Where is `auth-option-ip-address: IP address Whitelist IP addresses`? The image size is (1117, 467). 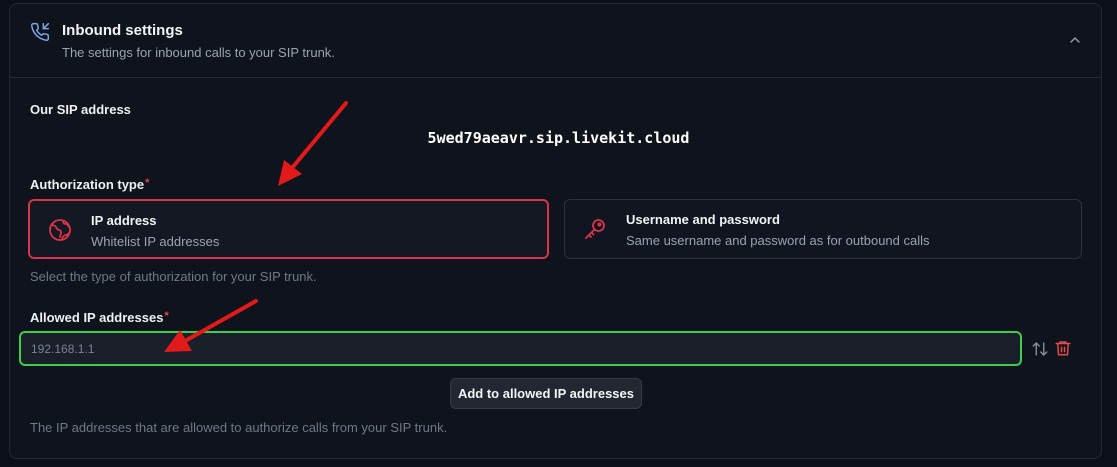 auth-option-ip-address: IP address Whitelist IP addresses is located at coordinates (288, 229).